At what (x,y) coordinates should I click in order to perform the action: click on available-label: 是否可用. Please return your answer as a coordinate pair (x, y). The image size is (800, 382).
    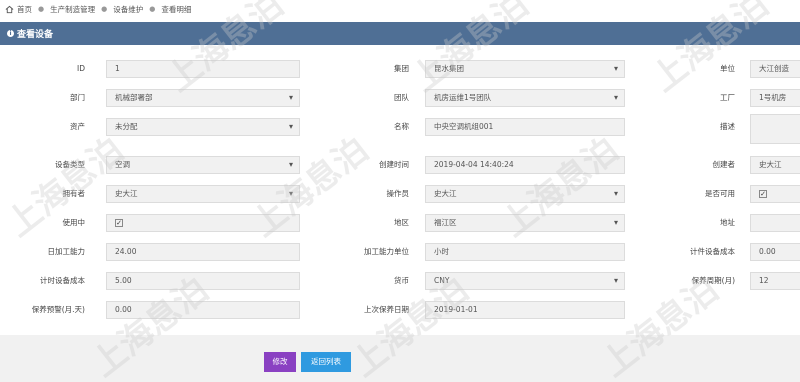
    Looking at the image, I should click on (720, 193).